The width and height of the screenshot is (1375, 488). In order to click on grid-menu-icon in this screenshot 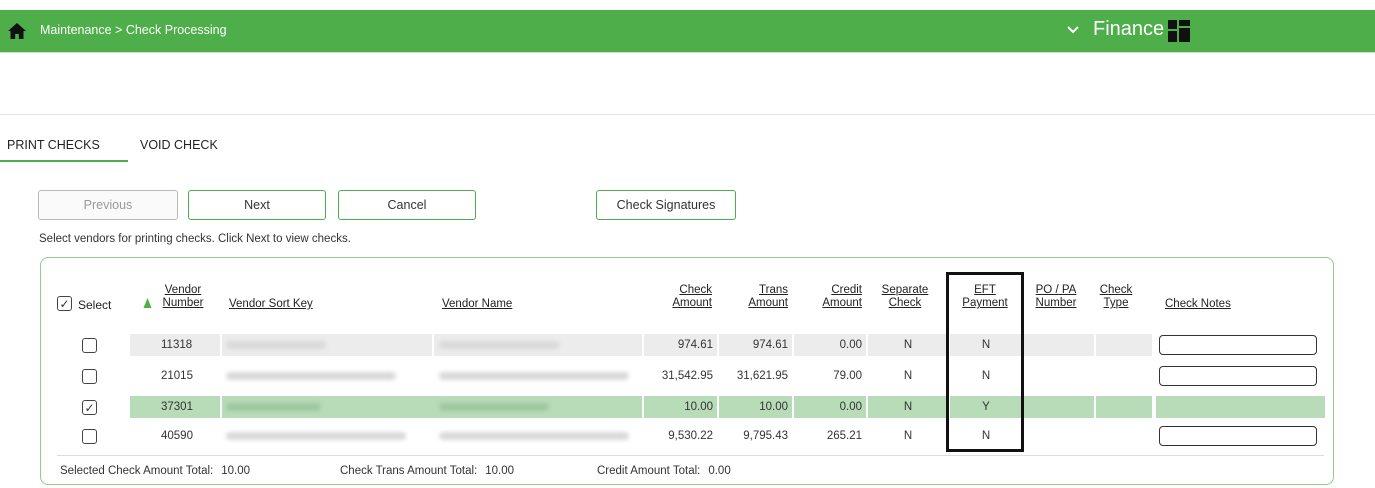, I will do `click(1179, 31)`.